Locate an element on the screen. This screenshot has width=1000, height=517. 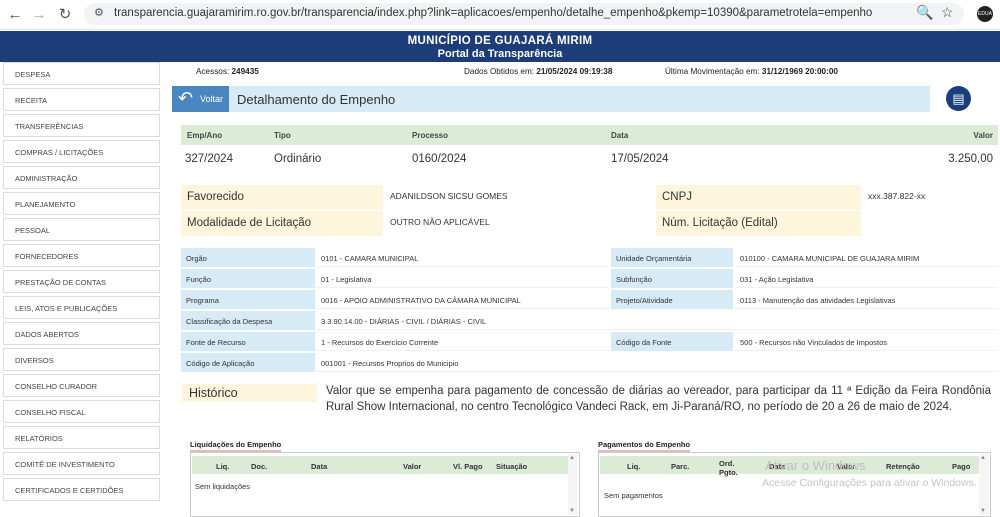
data-obtained: Dados Obtidos em: 21/05/2024 09:19:38 is located at coordinates (538, 71).